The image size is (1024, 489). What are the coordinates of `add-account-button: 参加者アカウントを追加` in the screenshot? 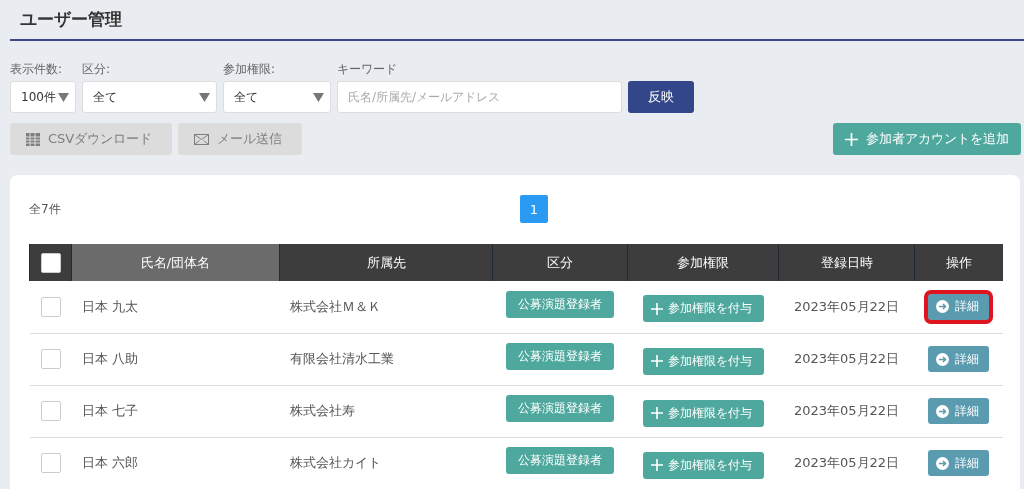 It's located at (927, 139).